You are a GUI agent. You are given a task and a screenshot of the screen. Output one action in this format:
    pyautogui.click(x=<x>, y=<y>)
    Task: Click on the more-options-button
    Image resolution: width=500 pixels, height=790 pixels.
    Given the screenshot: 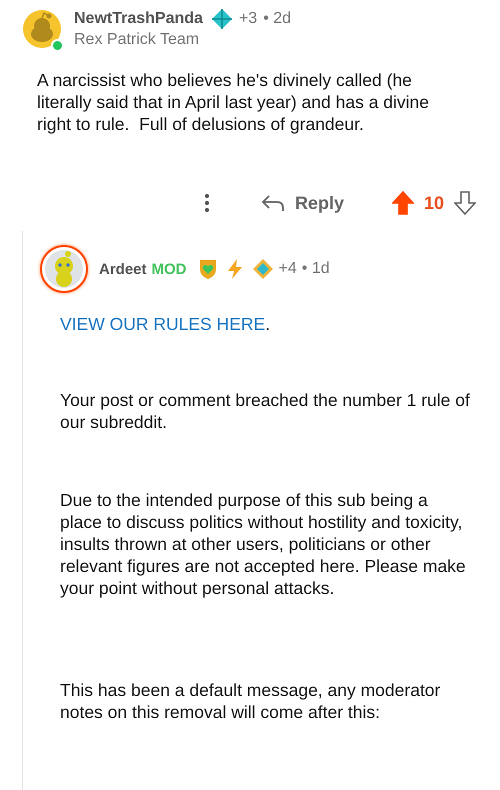 What is the action you would take?
    pyautogui.click(x=206, y=203)
    